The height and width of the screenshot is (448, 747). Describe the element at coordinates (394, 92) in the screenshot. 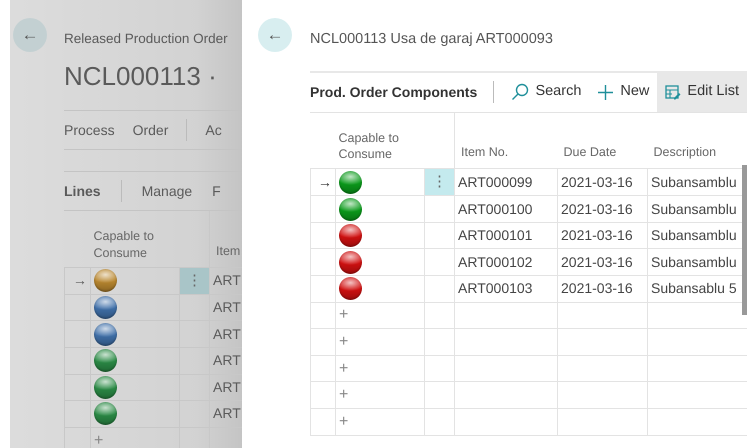

I see `toolbar-heading: Prod. Order Components` at that location.